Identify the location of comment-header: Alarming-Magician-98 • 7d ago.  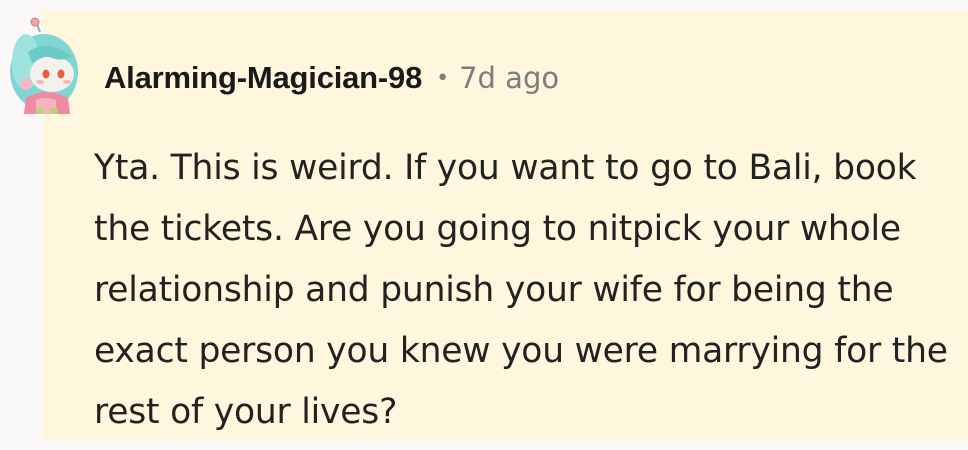
(331, 78).